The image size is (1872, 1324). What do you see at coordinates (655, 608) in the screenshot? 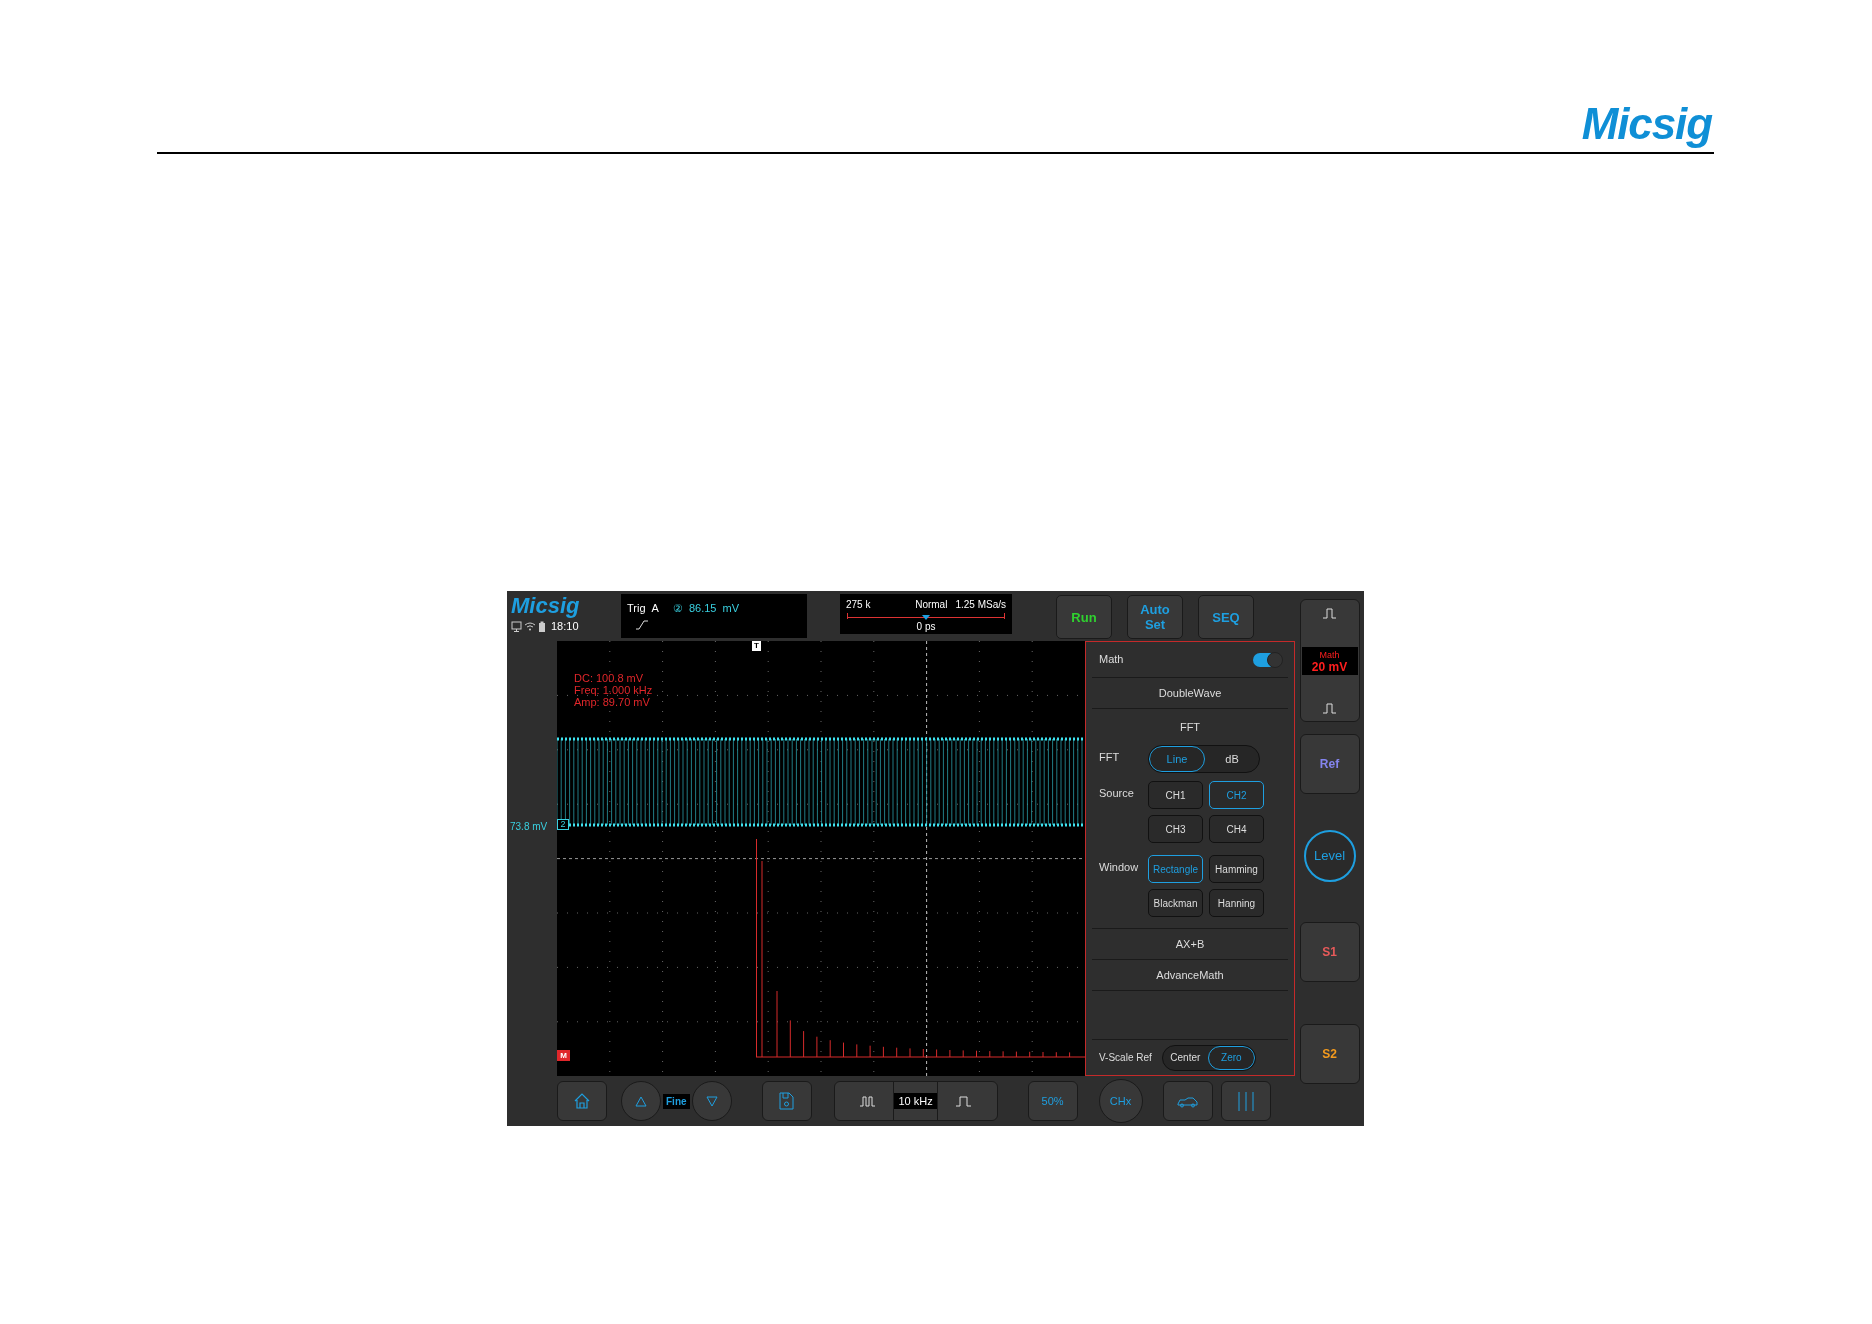
I see `trigger-source: A` at bounding box center [655, 608].